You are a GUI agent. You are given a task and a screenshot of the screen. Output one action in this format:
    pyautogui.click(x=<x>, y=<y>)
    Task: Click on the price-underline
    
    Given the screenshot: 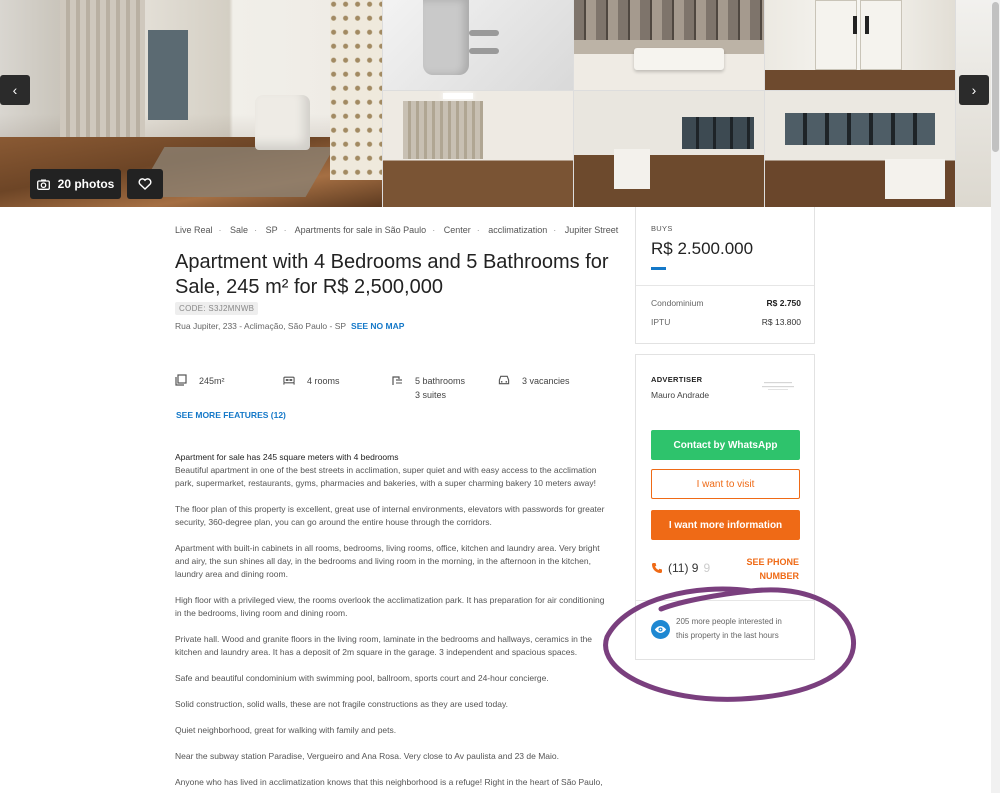 What is the action you would take?
    pyautogui.click(x=658, y=268)
    